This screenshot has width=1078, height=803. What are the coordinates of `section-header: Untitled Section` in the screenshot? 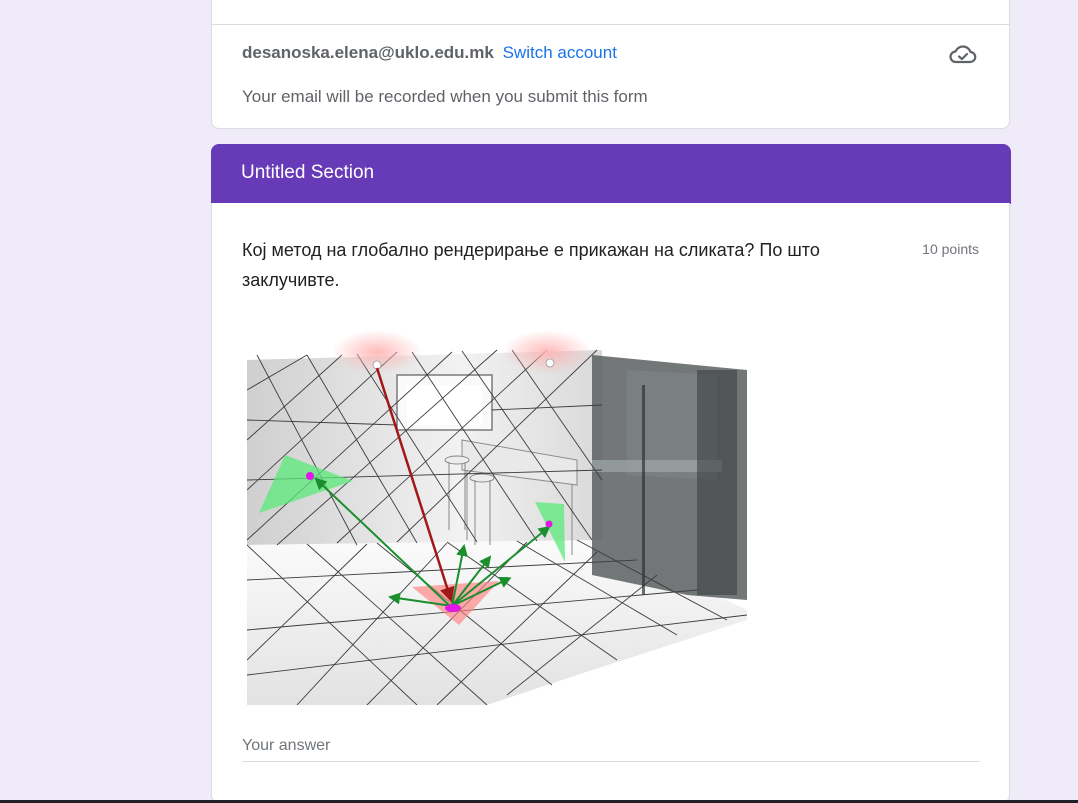 It's located at (611, 174).